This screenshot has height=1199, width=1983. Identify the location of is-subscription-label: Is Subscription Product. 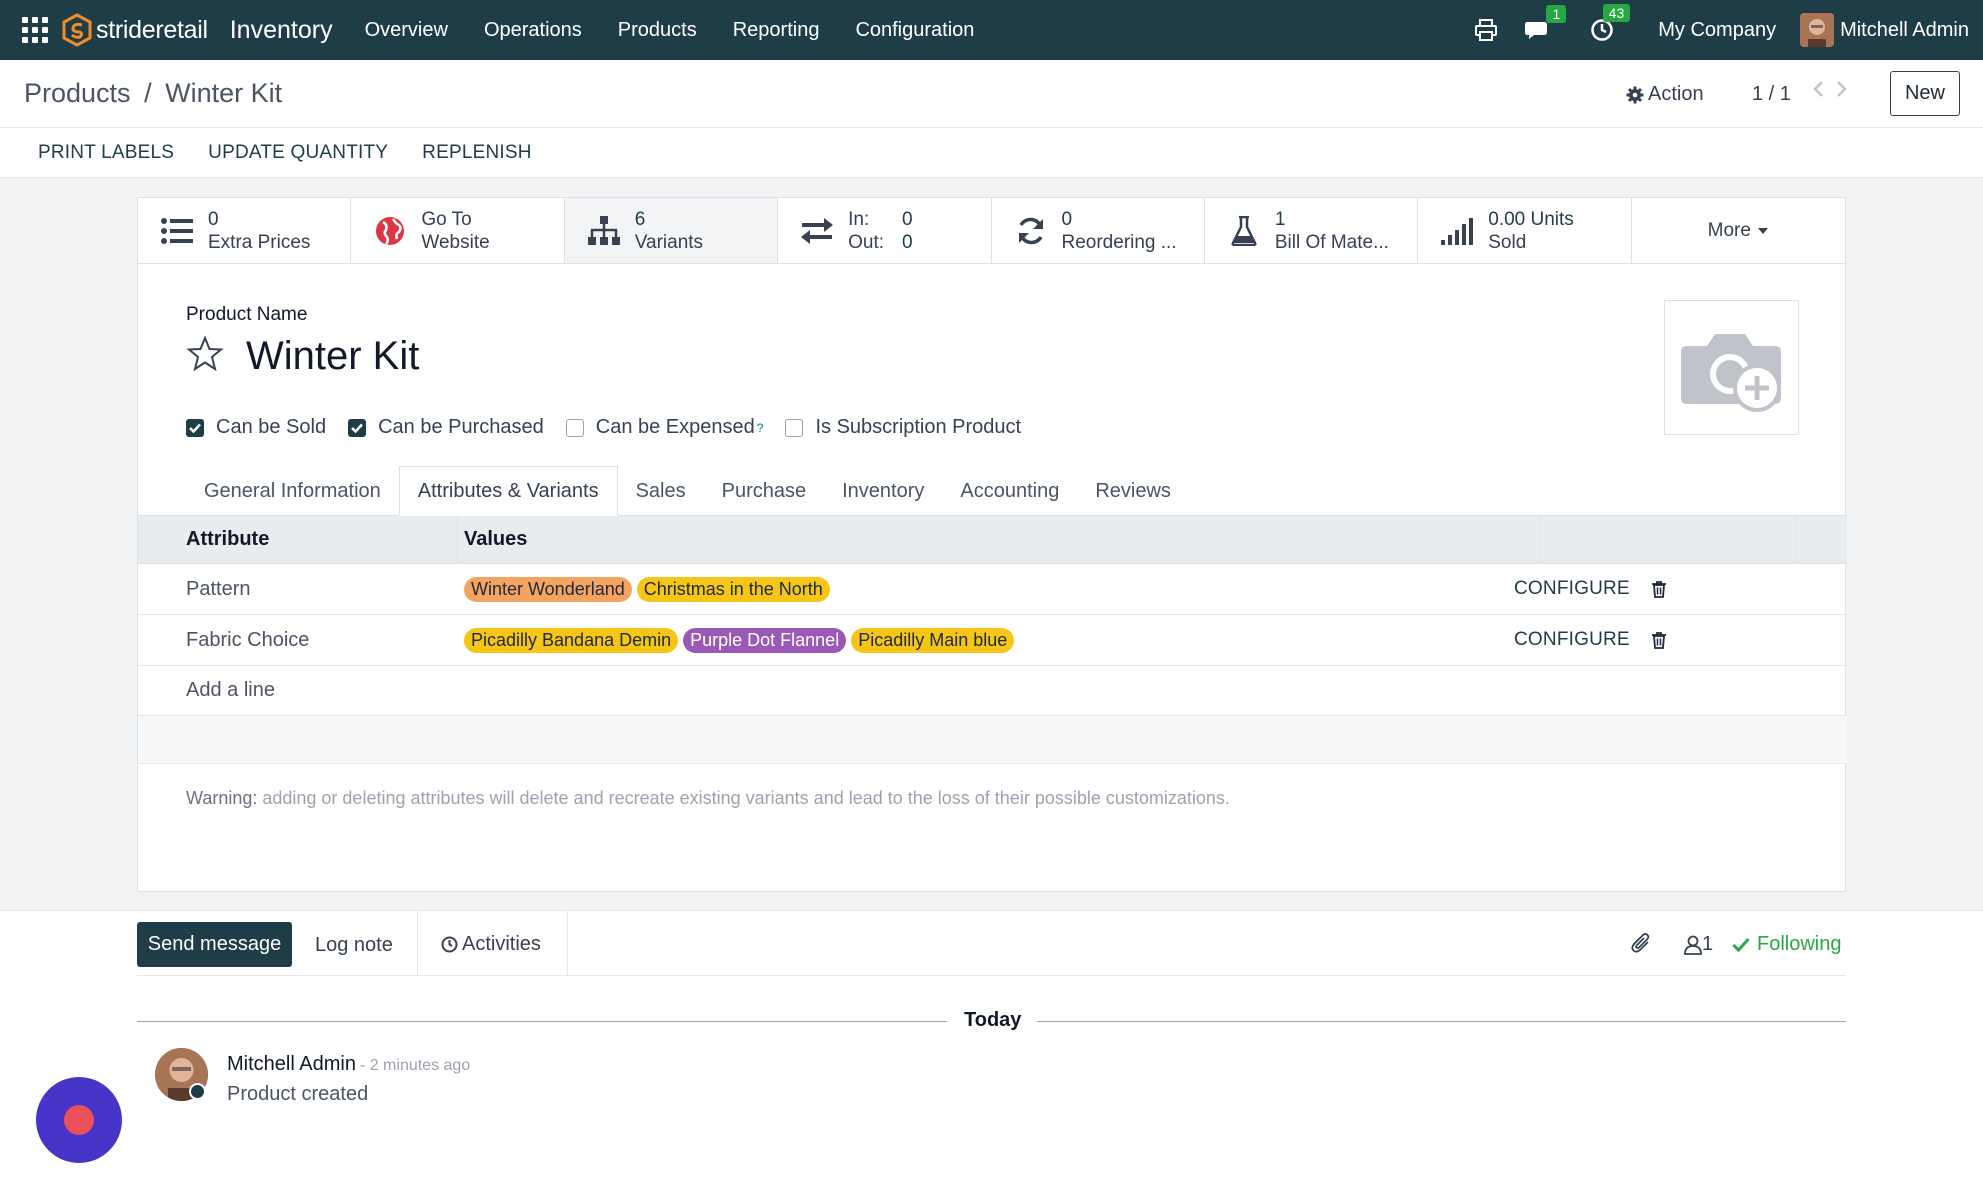
(918, 427).